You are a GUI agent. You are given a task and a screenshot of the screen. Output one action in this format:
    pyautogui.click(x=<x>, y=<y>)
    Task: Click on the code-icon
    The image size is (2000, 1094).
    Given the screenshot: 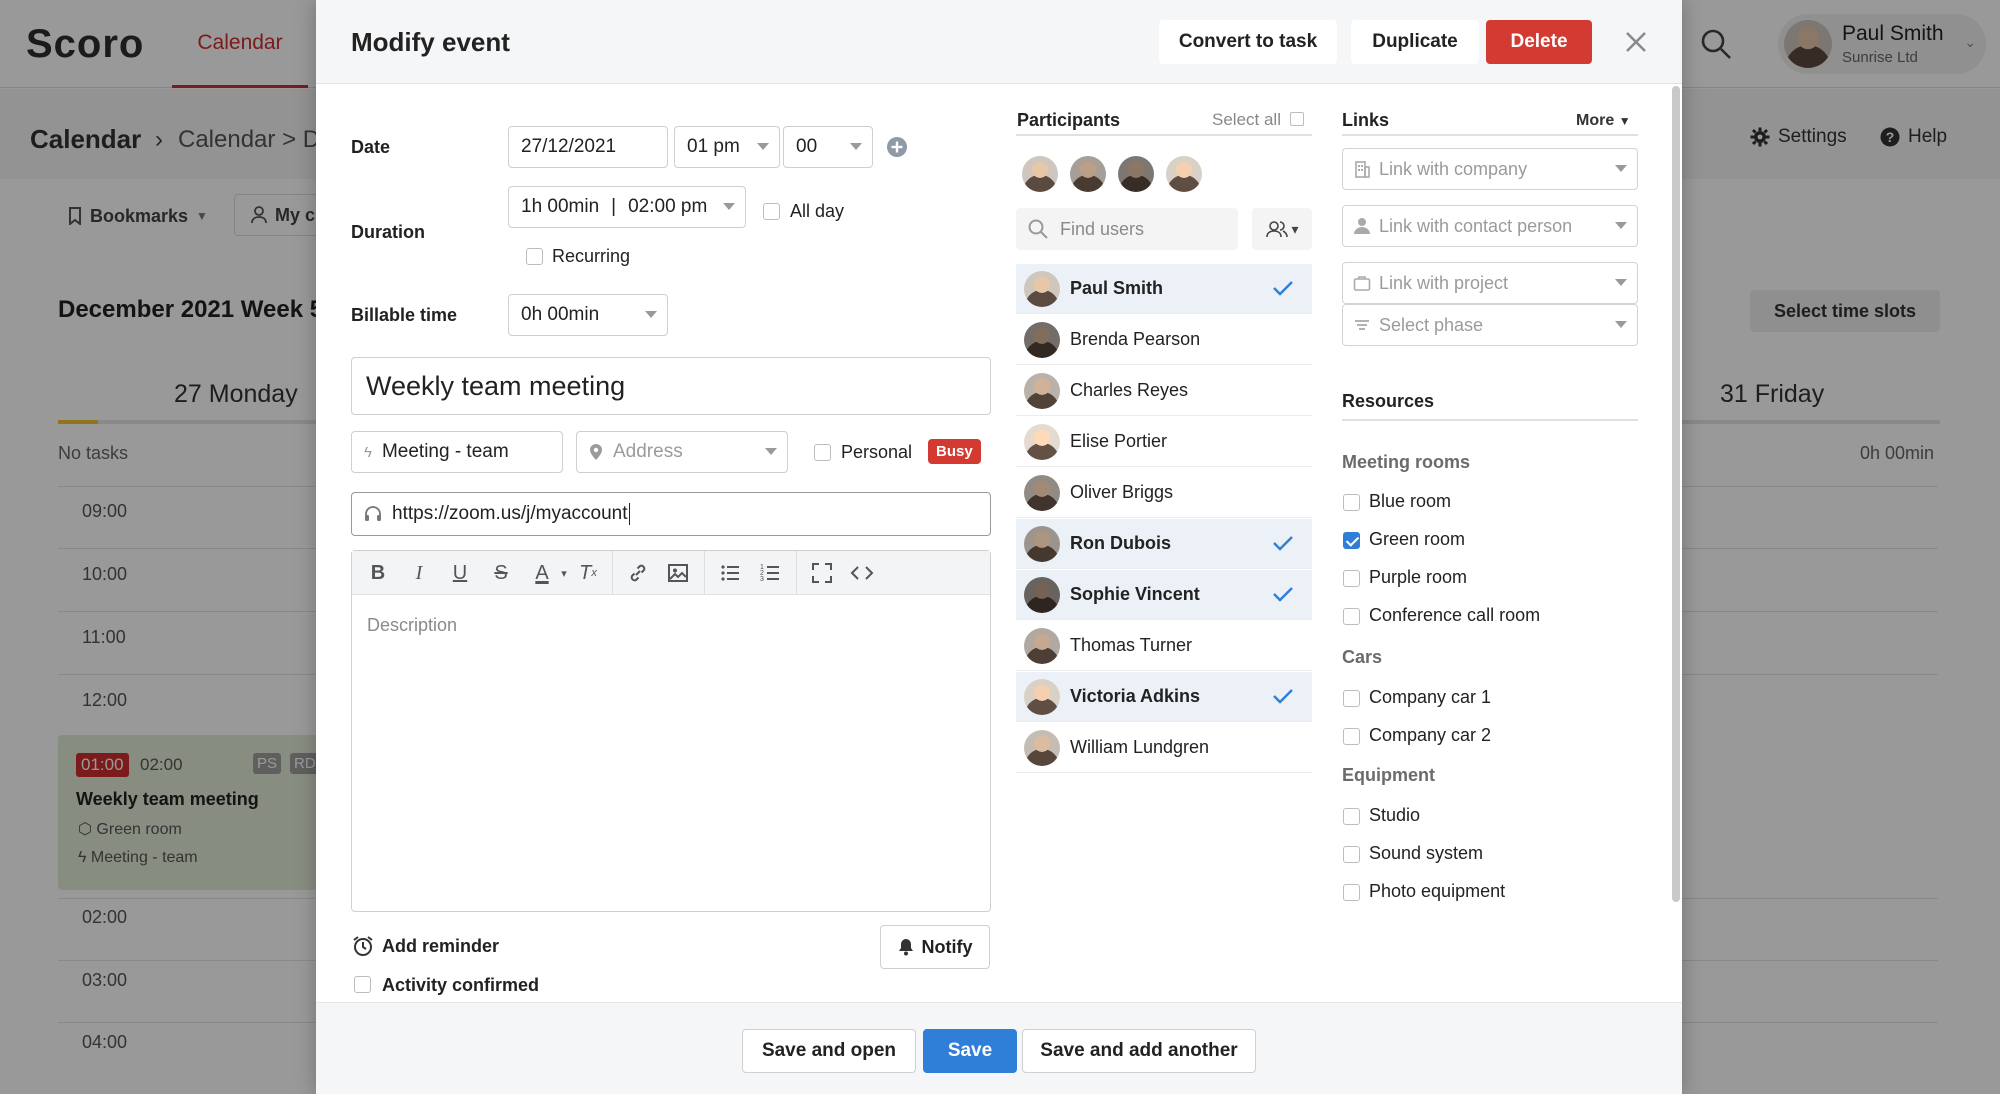 What is the action you would take?
    pyautogui.click(x=862, y=573)
    